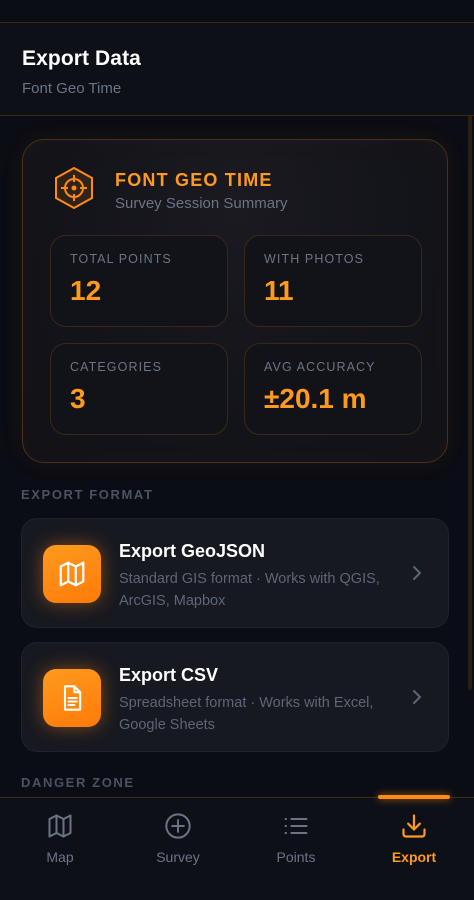  I want to click on nav-tab-points: Points, so click(296, 849).